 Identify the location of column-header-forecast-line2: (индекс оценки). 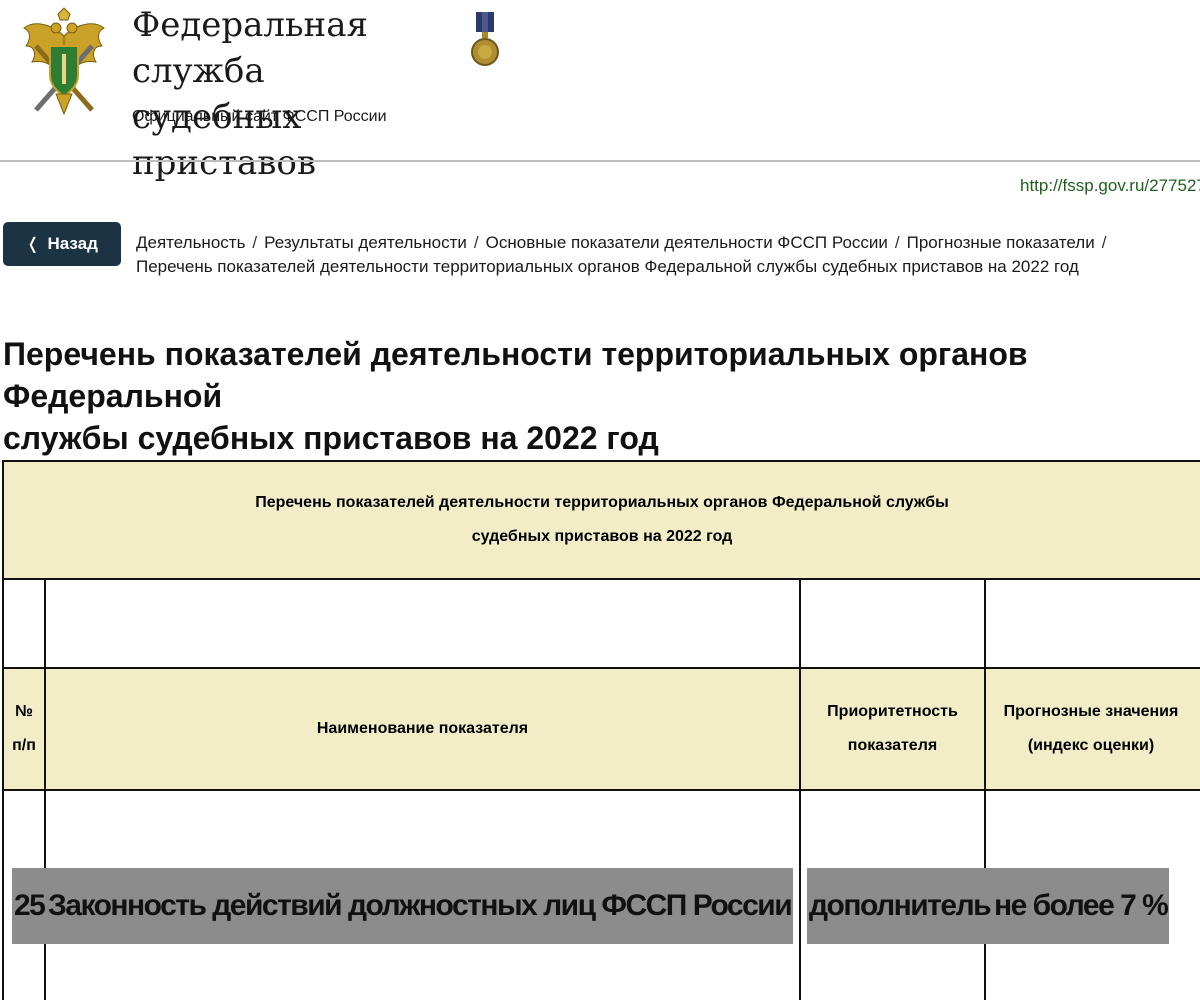
(1091, 745).